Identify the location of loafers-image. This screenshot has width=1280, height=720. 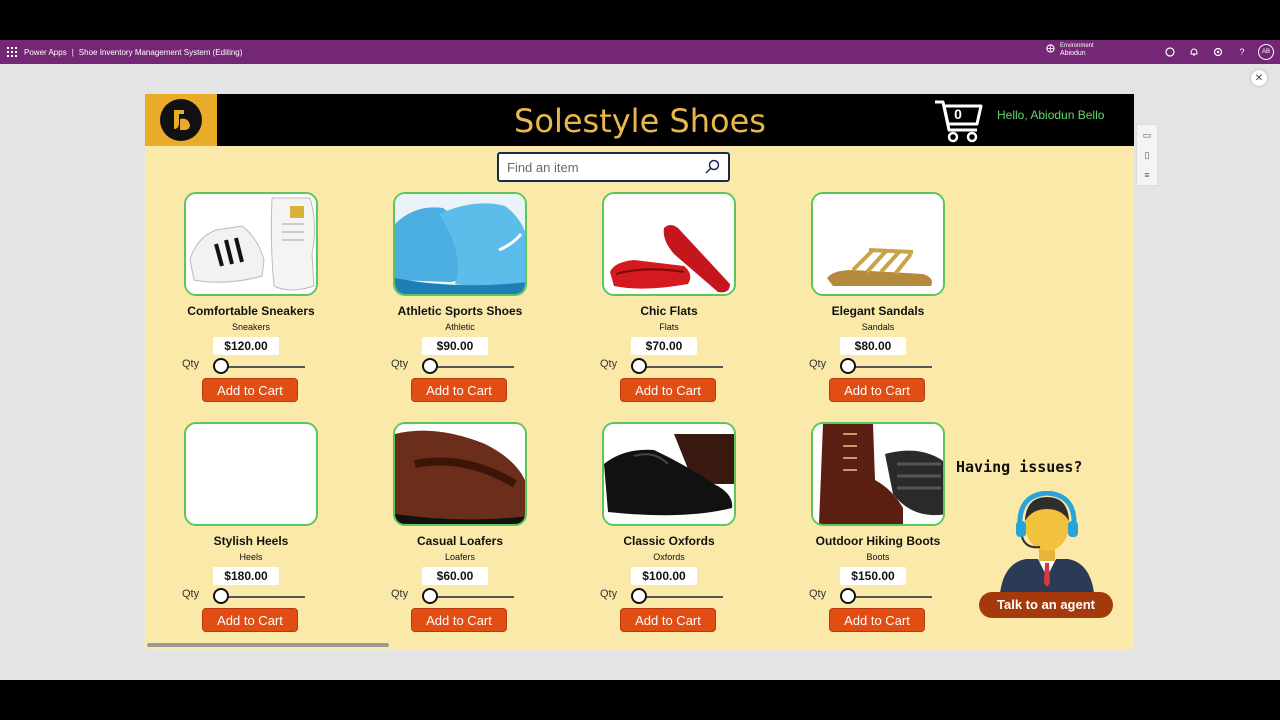
(460, 474).